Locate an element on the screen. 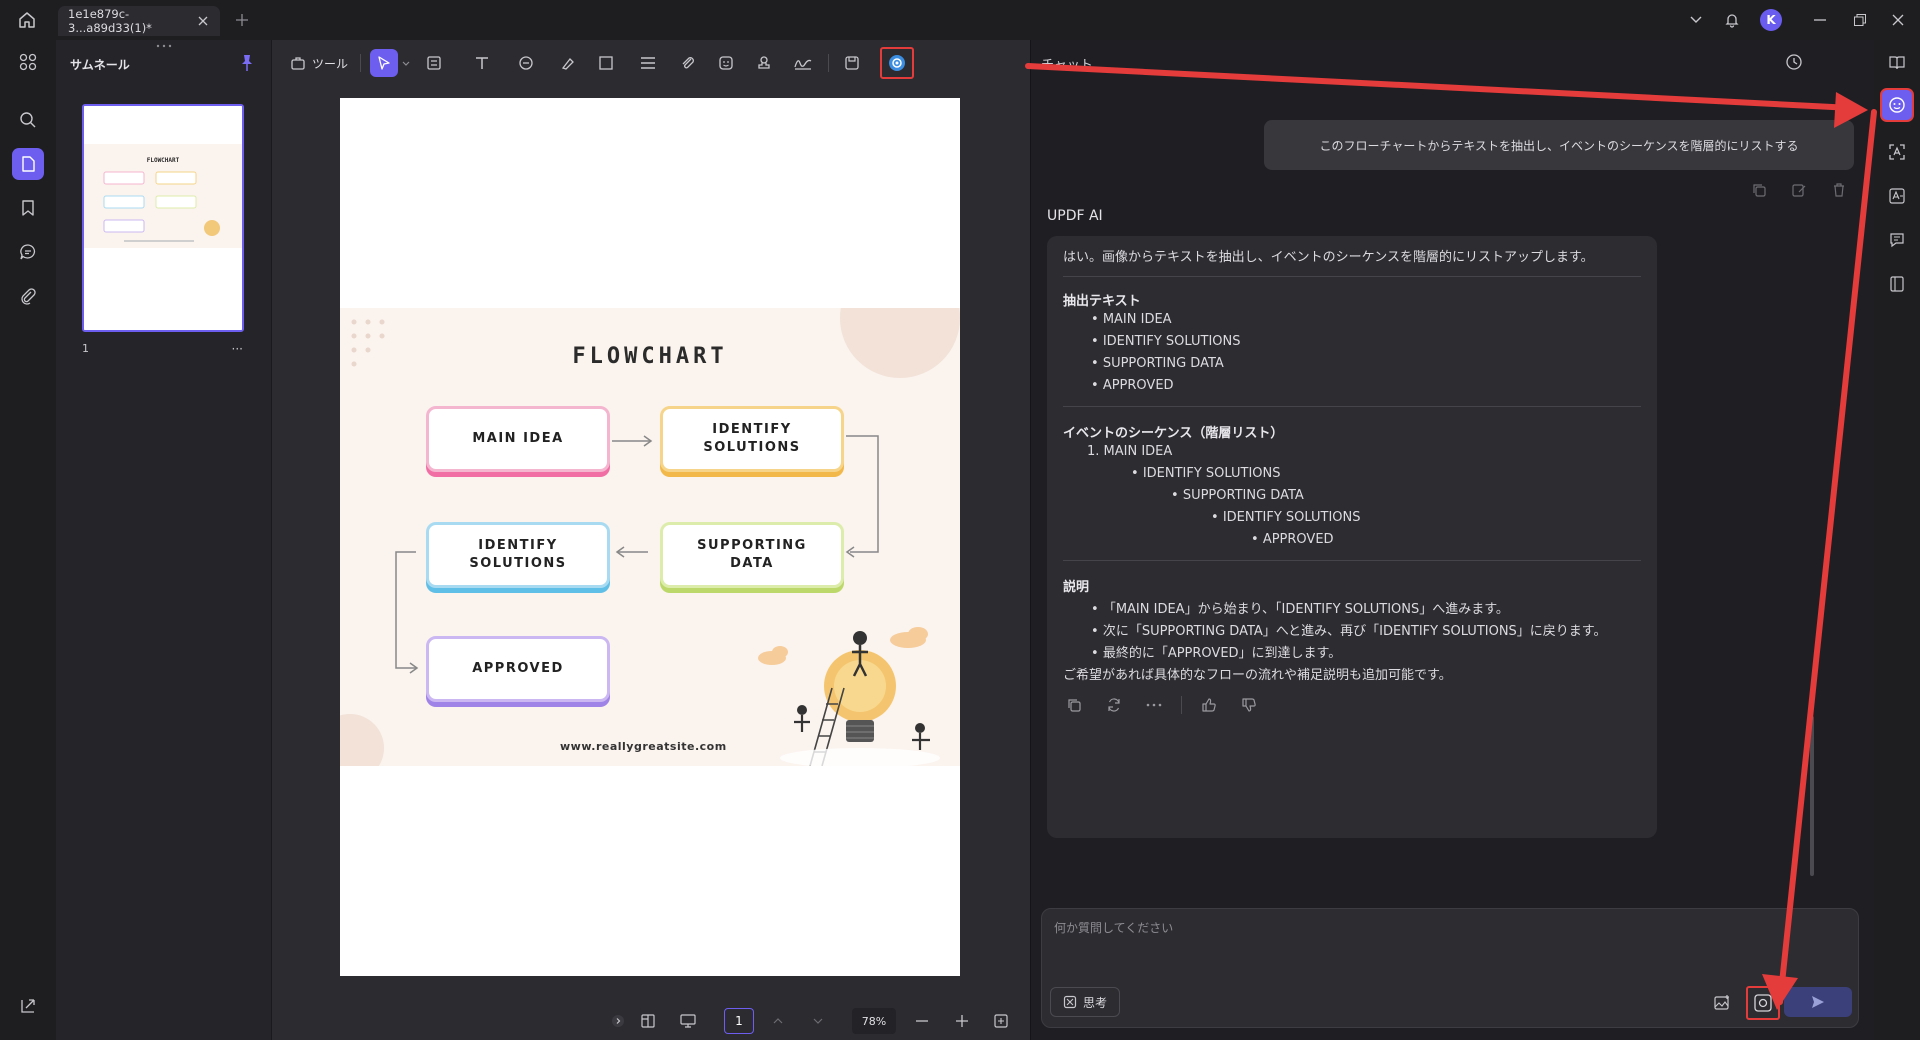 This screenshot has width=1920, height=1040. bookmark-icon is located at coordinates (28, 208).